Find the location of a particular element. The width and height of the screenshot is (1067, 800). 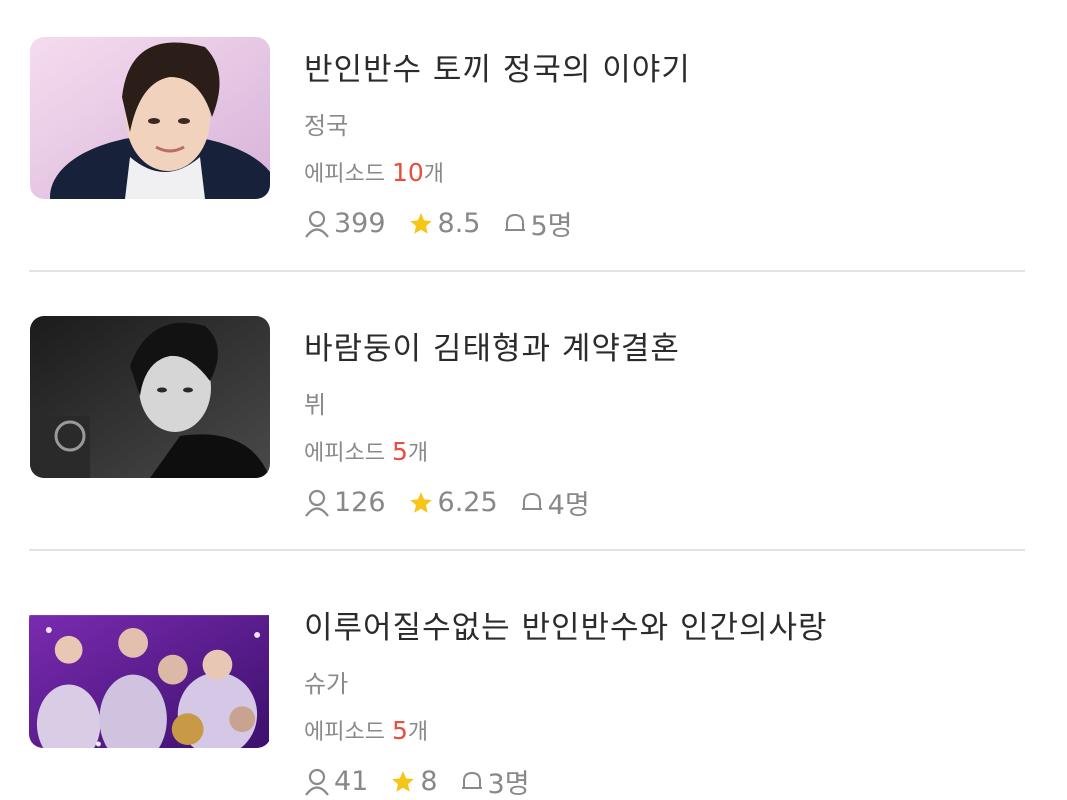

rating-value: 6.25 is located at coordinates (467, 502).